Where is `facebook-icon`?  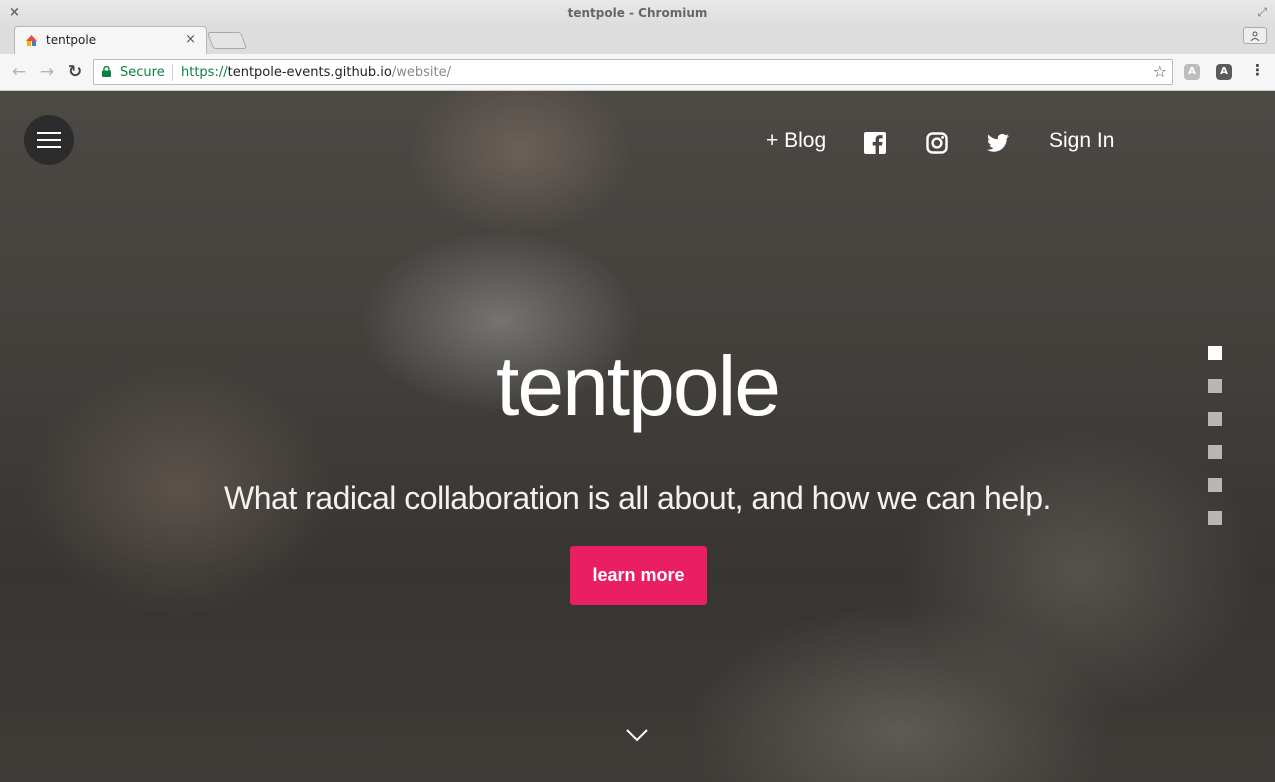 facebook-icon is located at coordinates (875, 143).